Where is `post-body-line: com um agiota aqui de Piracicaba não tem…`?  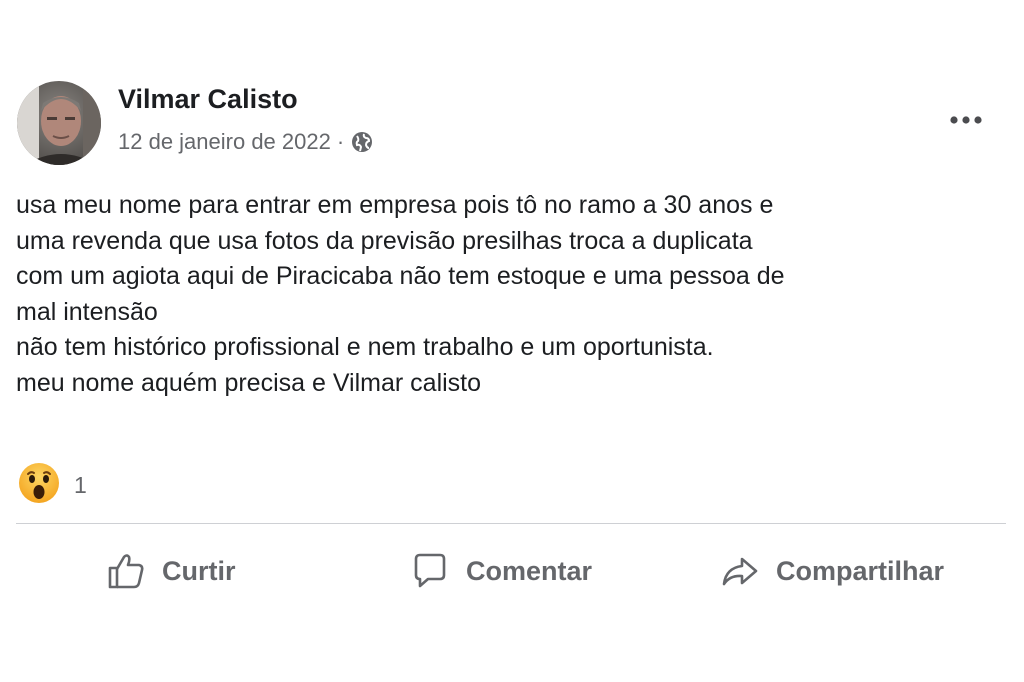
post-body-line: com um agiota aqui de Piracicaba não tem… is located at coordinates (400, 276).